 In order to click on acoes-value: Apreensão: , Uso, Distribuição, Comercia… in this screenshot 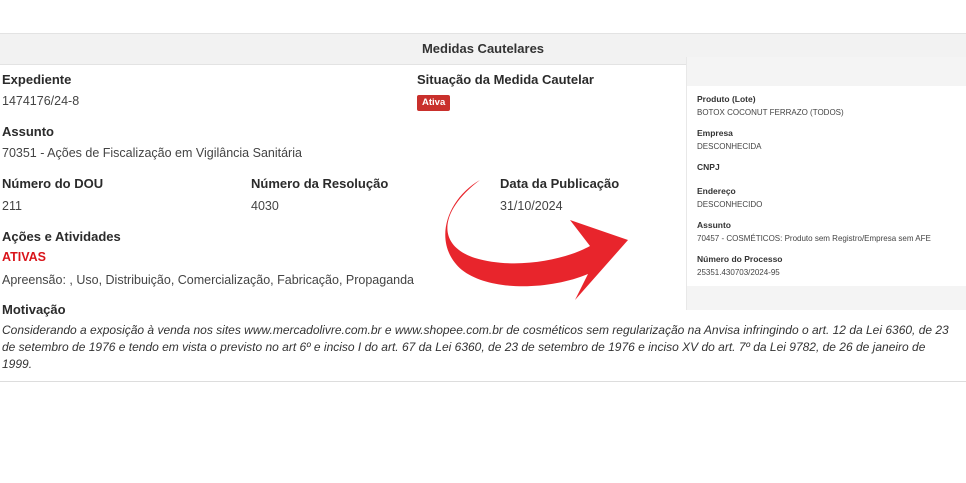, I will do `click(208, 280)`.